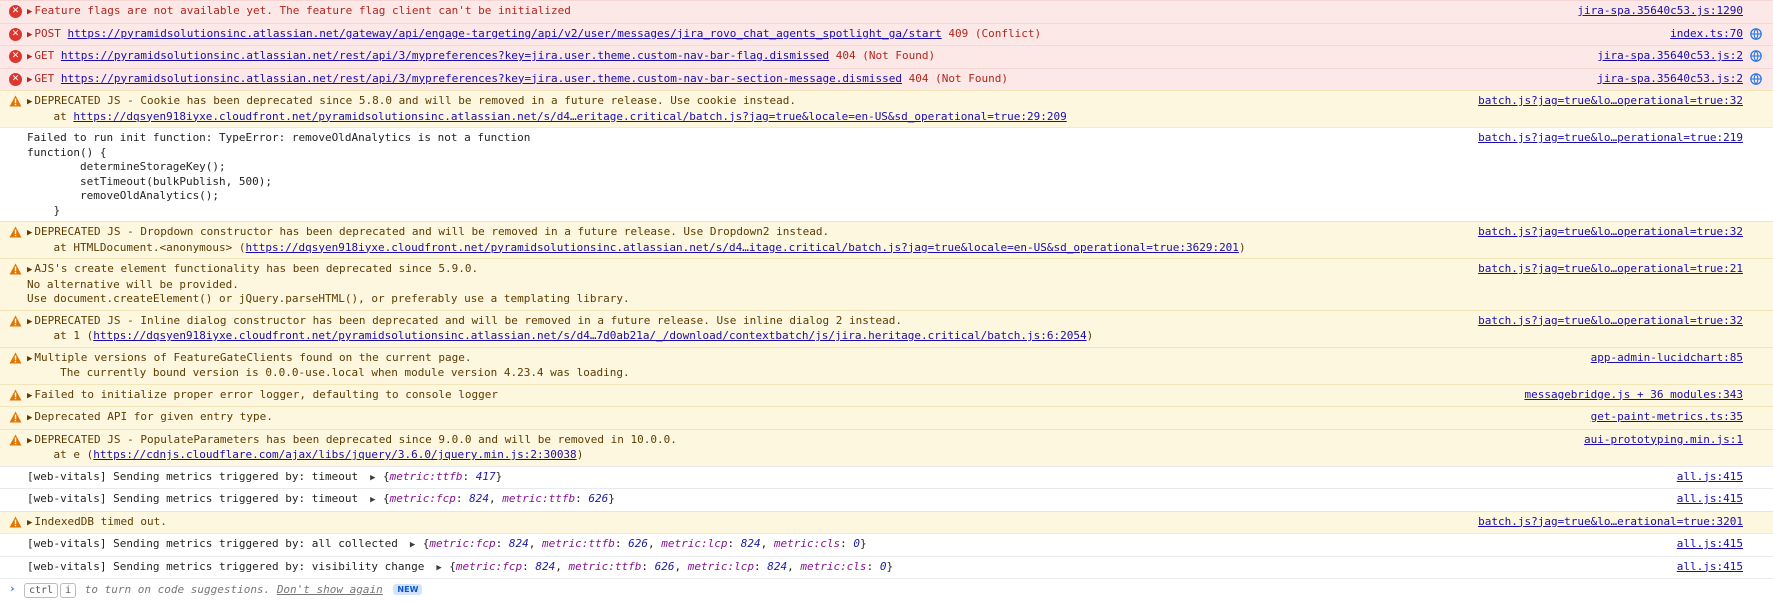  Describe the element at coordinates (41, 590) in the screenshot. I see `ctrl-key-hint: ctrl` at that location.